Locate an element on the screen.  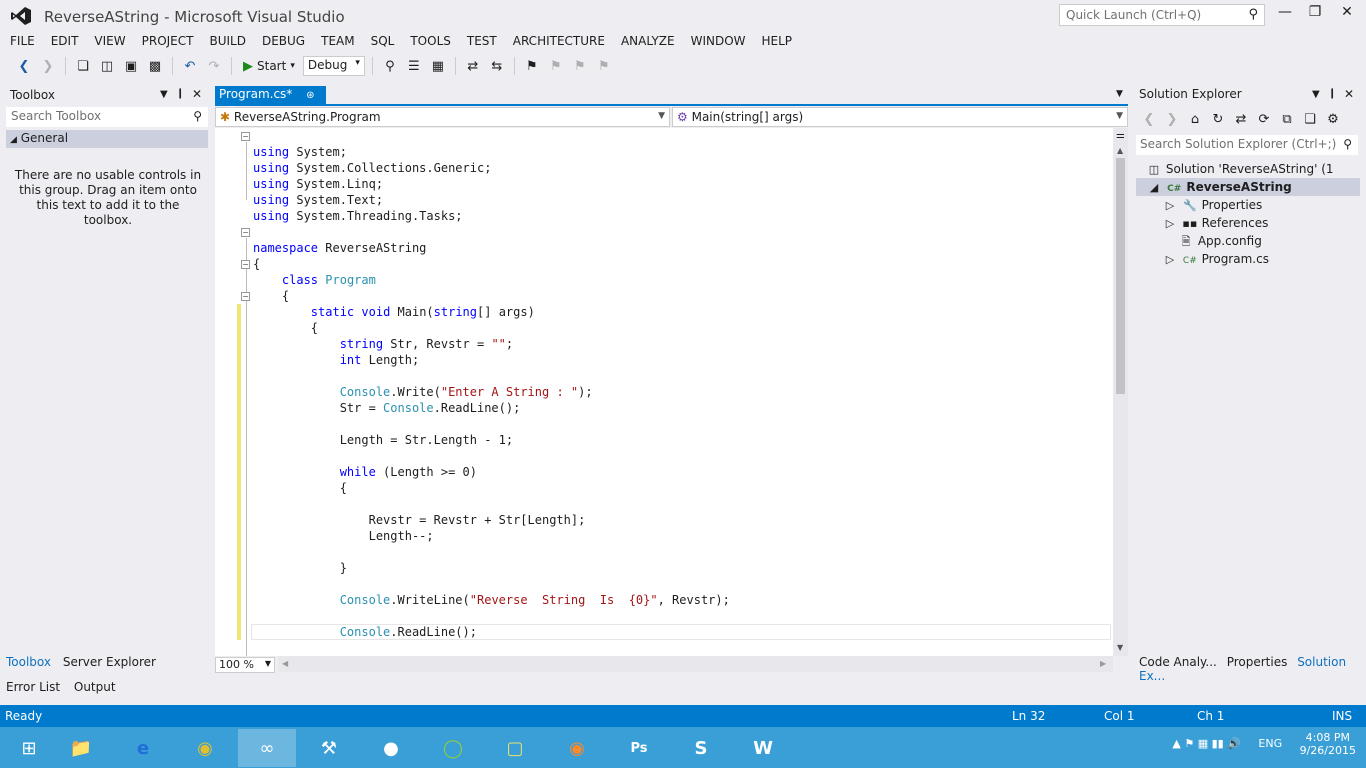
tab-server-explorer: Server Explorer is located at coordinates (109, 662).